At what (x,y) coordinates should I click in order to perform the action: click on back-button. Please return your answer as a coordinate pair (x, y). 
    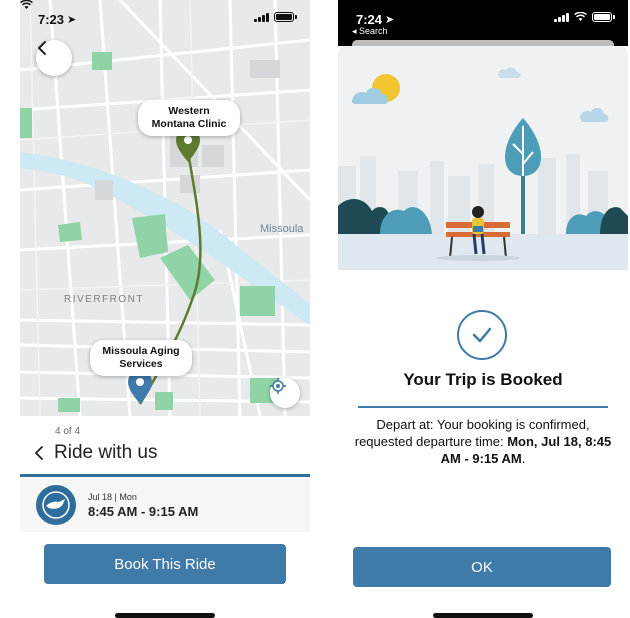
    Looking at the image, I should click on (54, 58).